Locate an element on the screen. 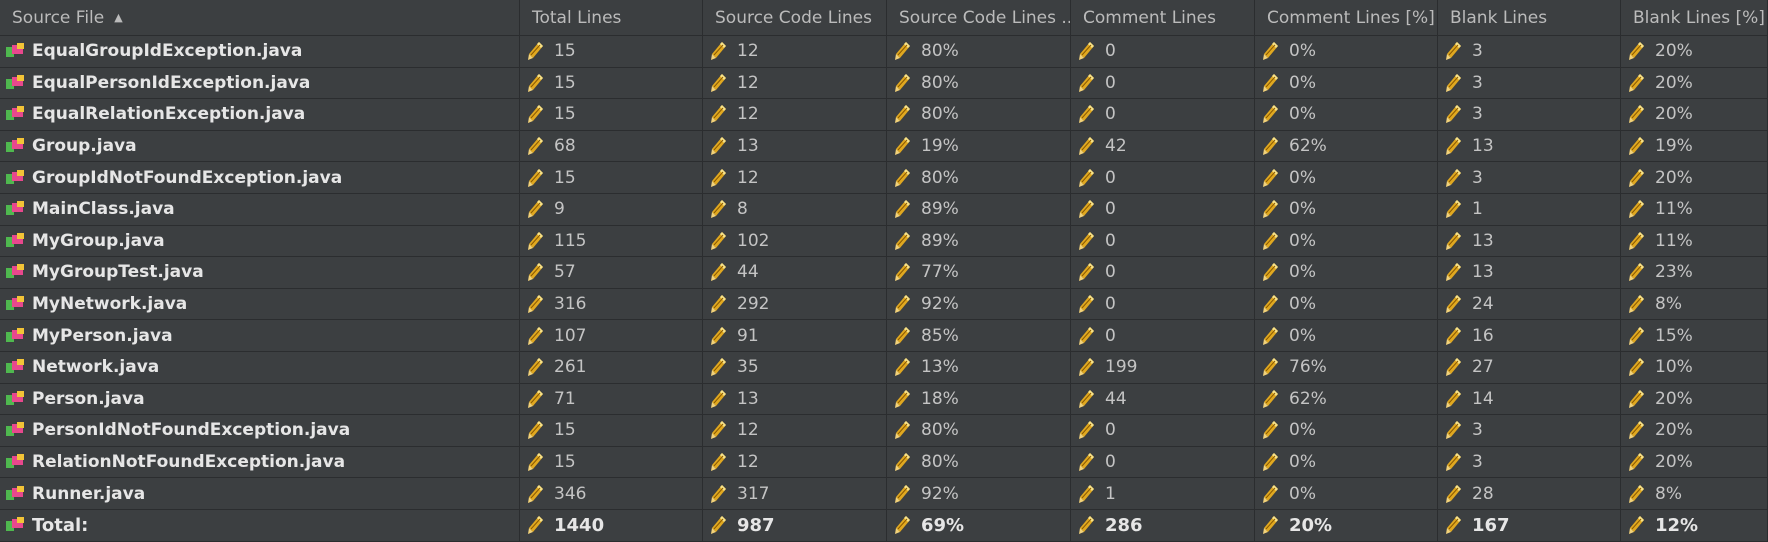 This screenshot has height=542, width=1768. source-file-cell: MyNetwork.java is located at coordinates (260, 304).